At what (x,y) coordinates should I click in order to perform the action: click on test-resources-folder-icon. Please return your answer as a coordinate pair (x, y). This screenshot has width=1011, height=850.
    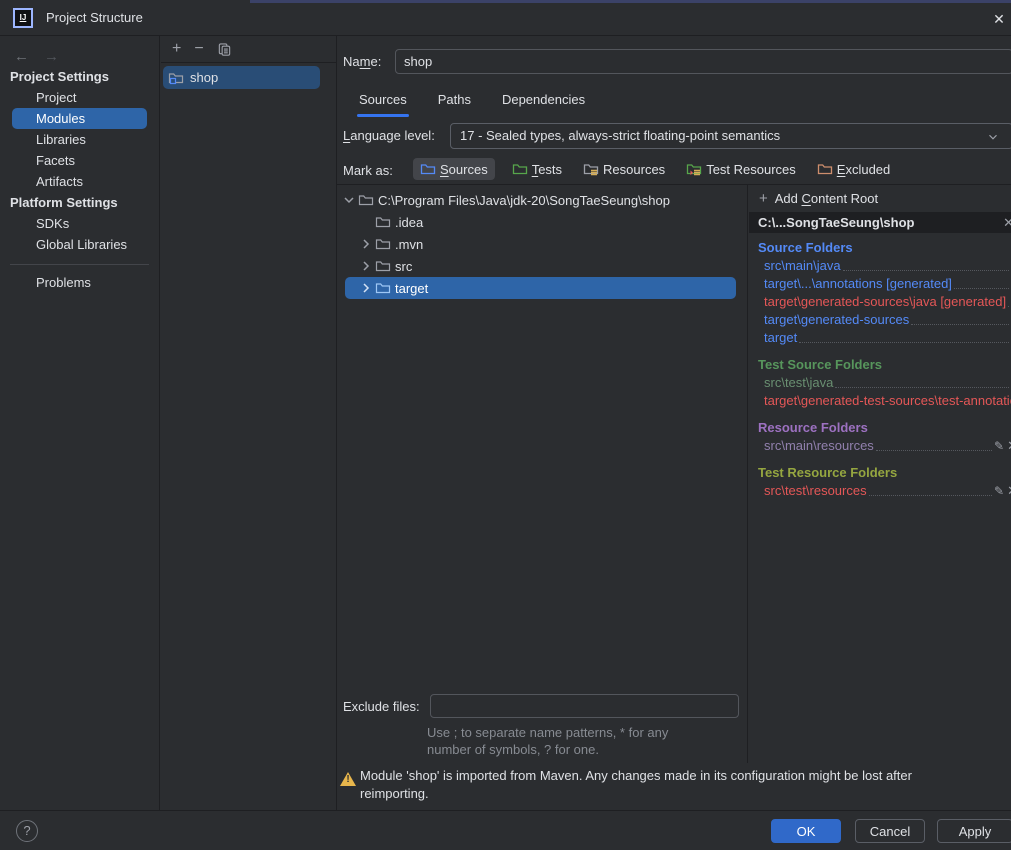
    Looking at the image, I should click on (694, 170).